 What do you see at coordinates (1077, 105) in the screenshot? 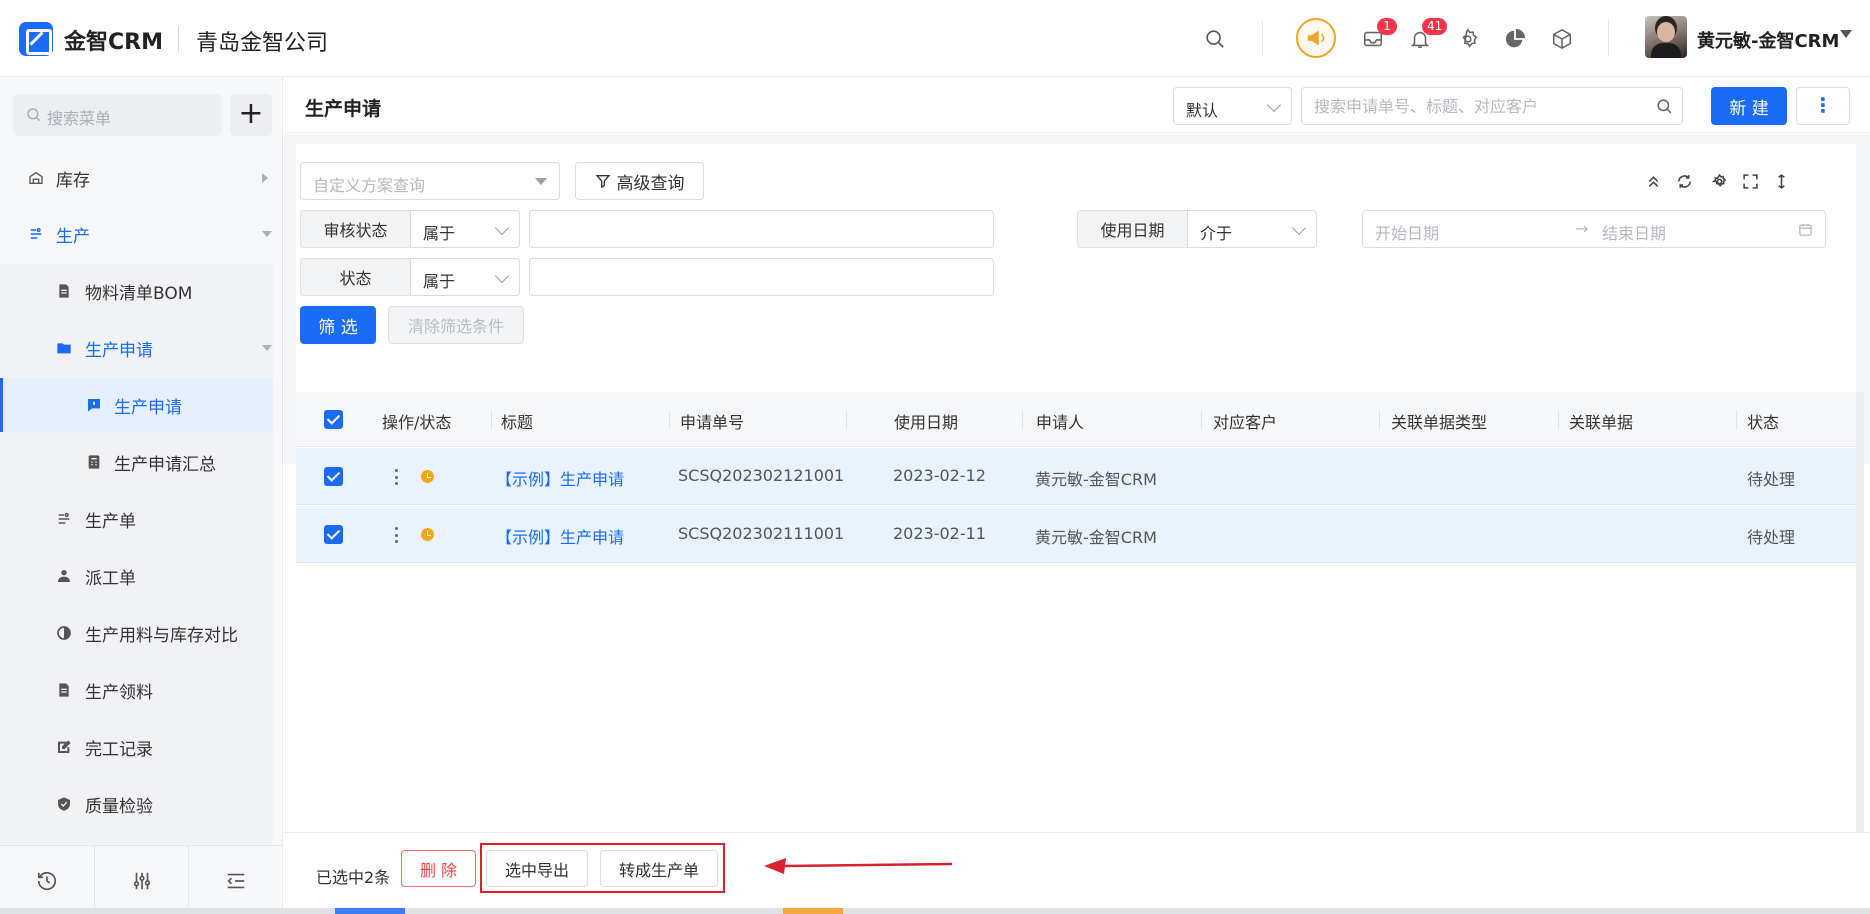
I see `page-header: 生产申请 默认 新 建 ⋮` at bounding box center [1077, 105].